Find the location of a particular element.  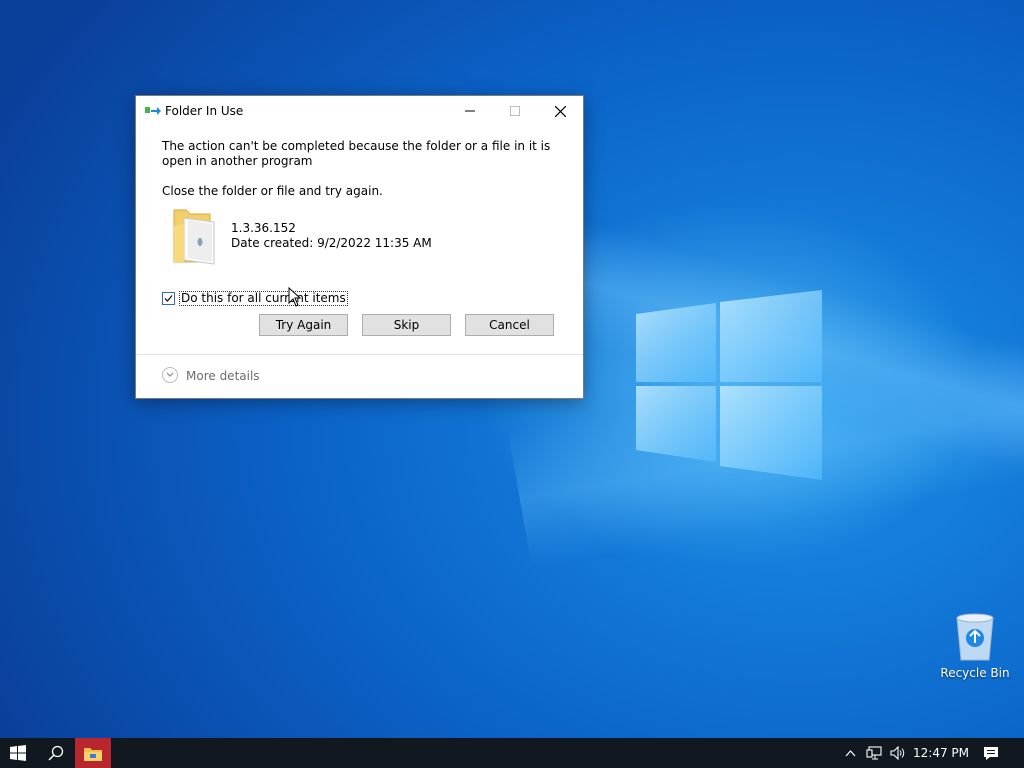

cancel-button: Cancel is located at coordinates (509, 325).